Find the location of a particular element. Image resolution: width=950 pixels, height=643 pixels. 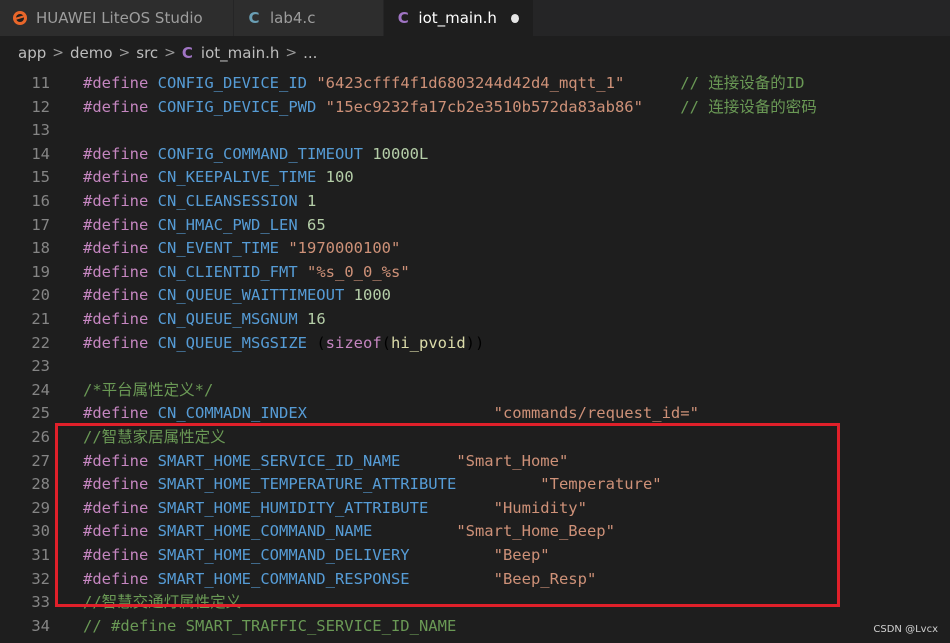

tab-lab4-c: C lab4.c is located at coordinates (309, 18).